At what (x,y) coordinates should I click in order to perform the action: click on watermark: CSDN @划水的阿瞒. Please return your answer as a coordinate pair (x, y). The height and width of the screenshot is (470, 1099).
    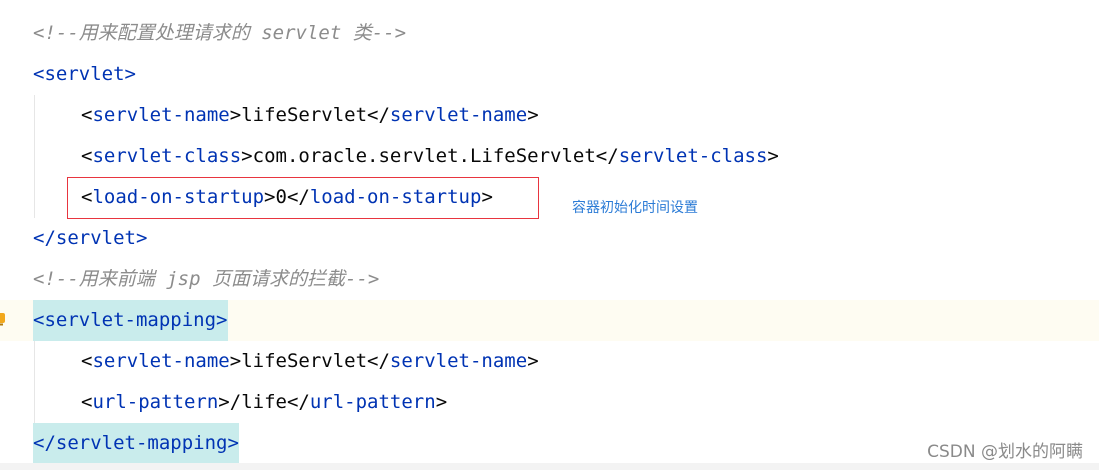
    Looking at the image, I should click on (1005, 452).